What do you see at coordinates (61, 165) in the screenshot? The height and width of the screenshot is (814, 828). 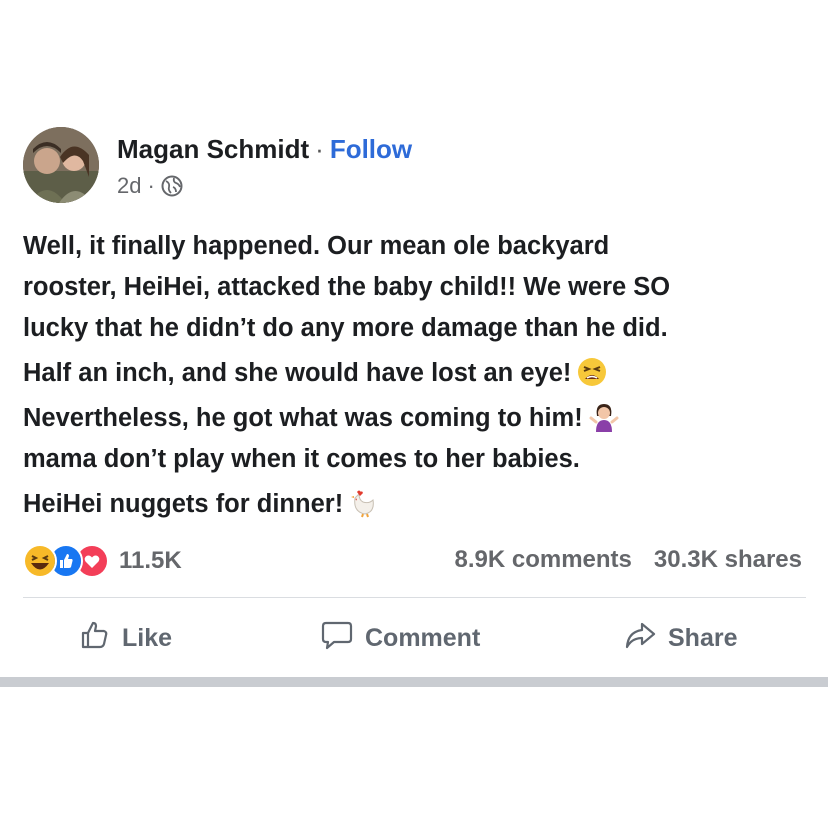 I see `author-avatar` at bounding box center [61, 165].